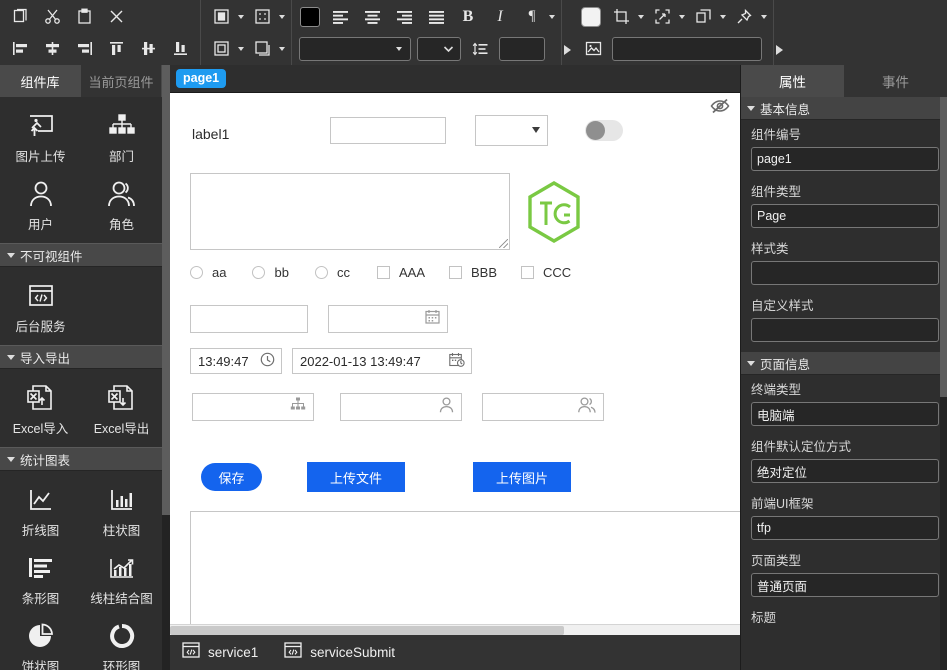 The height and width of the screenshot is (670, 947). What do you see at coordinates (522, 48) in the screenshot?
I see `spacing-input` at bounding box center [522, 48].